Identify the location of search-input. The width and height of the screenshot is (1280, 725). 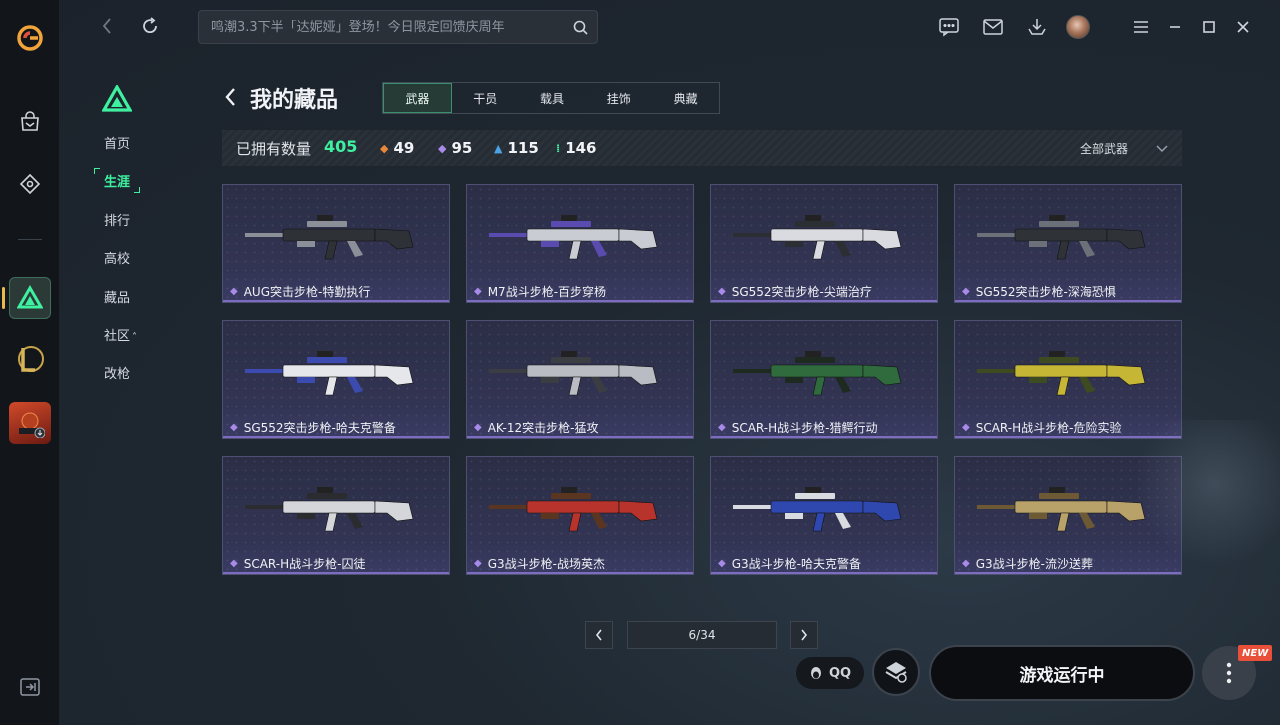
(387, 27).